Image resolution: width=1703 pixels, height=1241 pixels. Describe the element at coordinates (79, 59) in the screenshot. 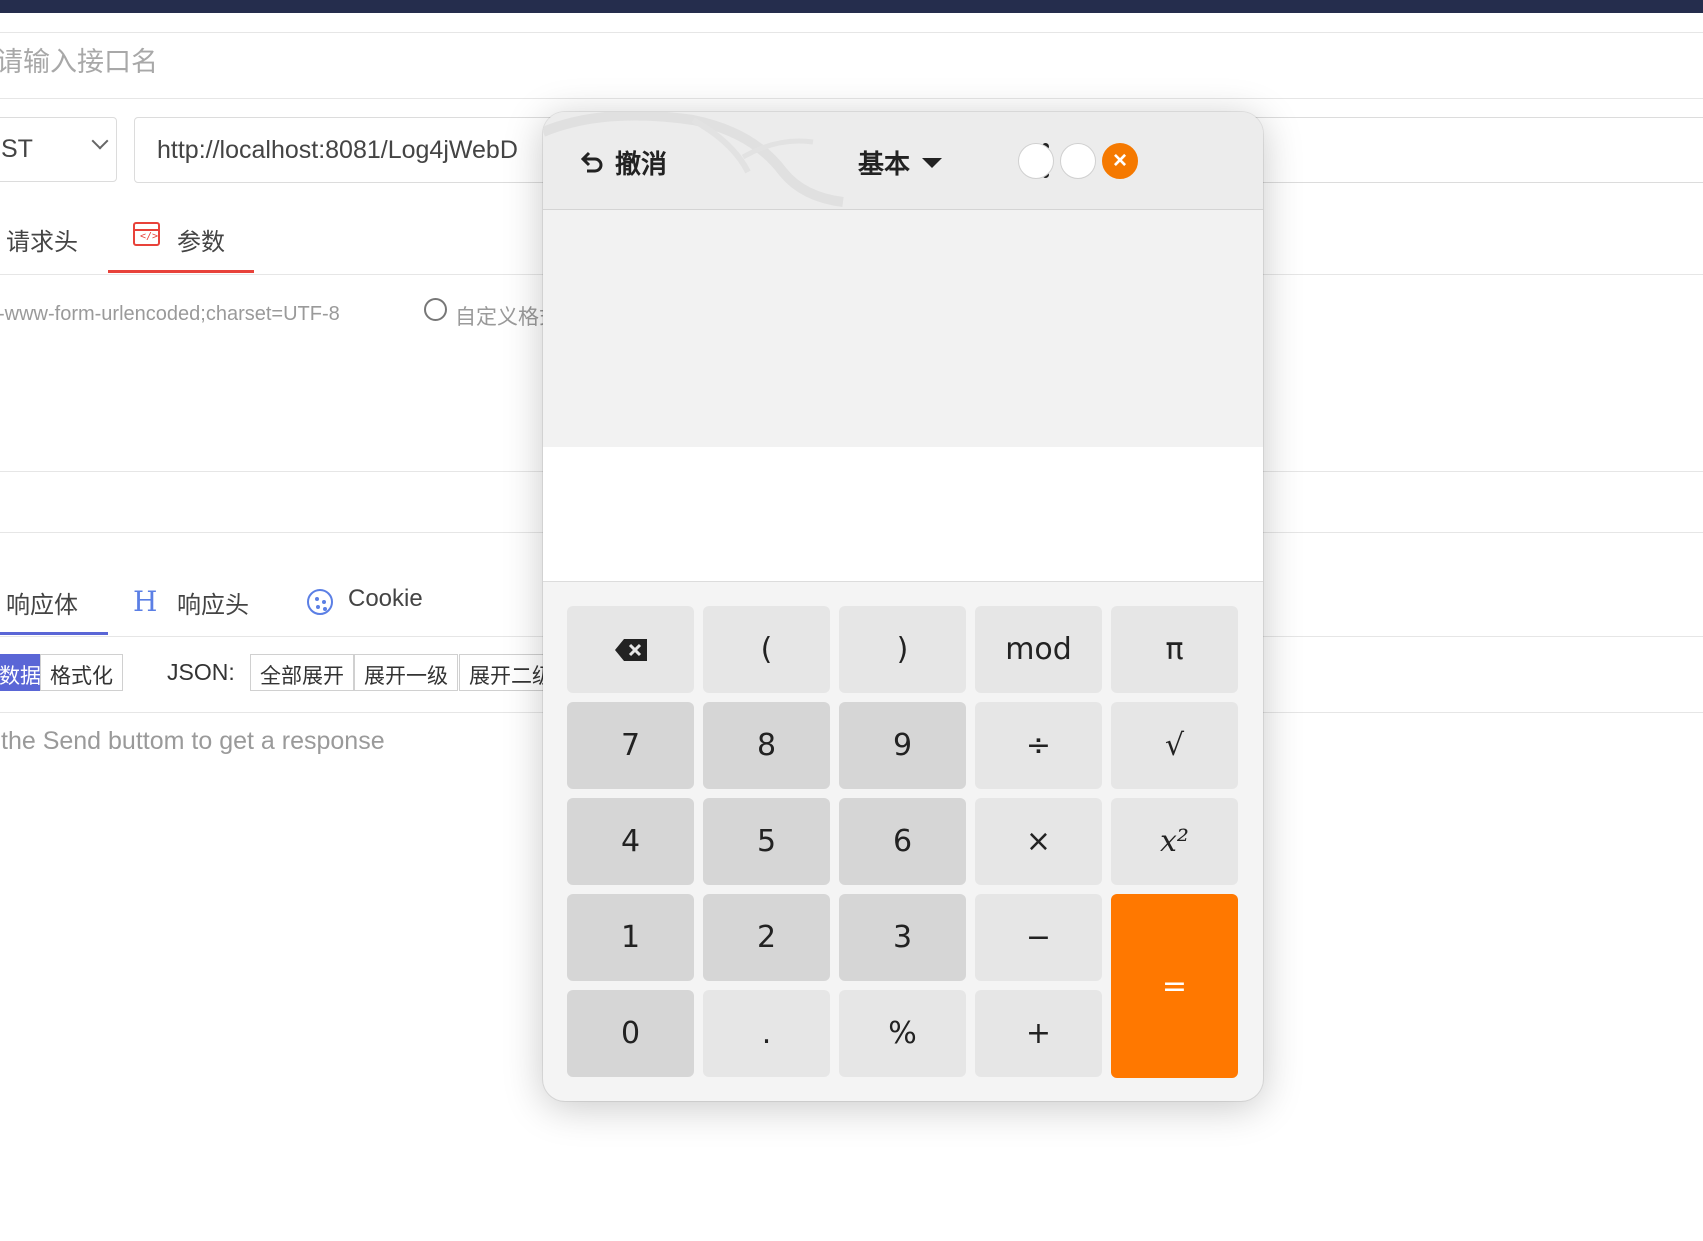

I see `api-name-input: 请输入接口名` at that location.